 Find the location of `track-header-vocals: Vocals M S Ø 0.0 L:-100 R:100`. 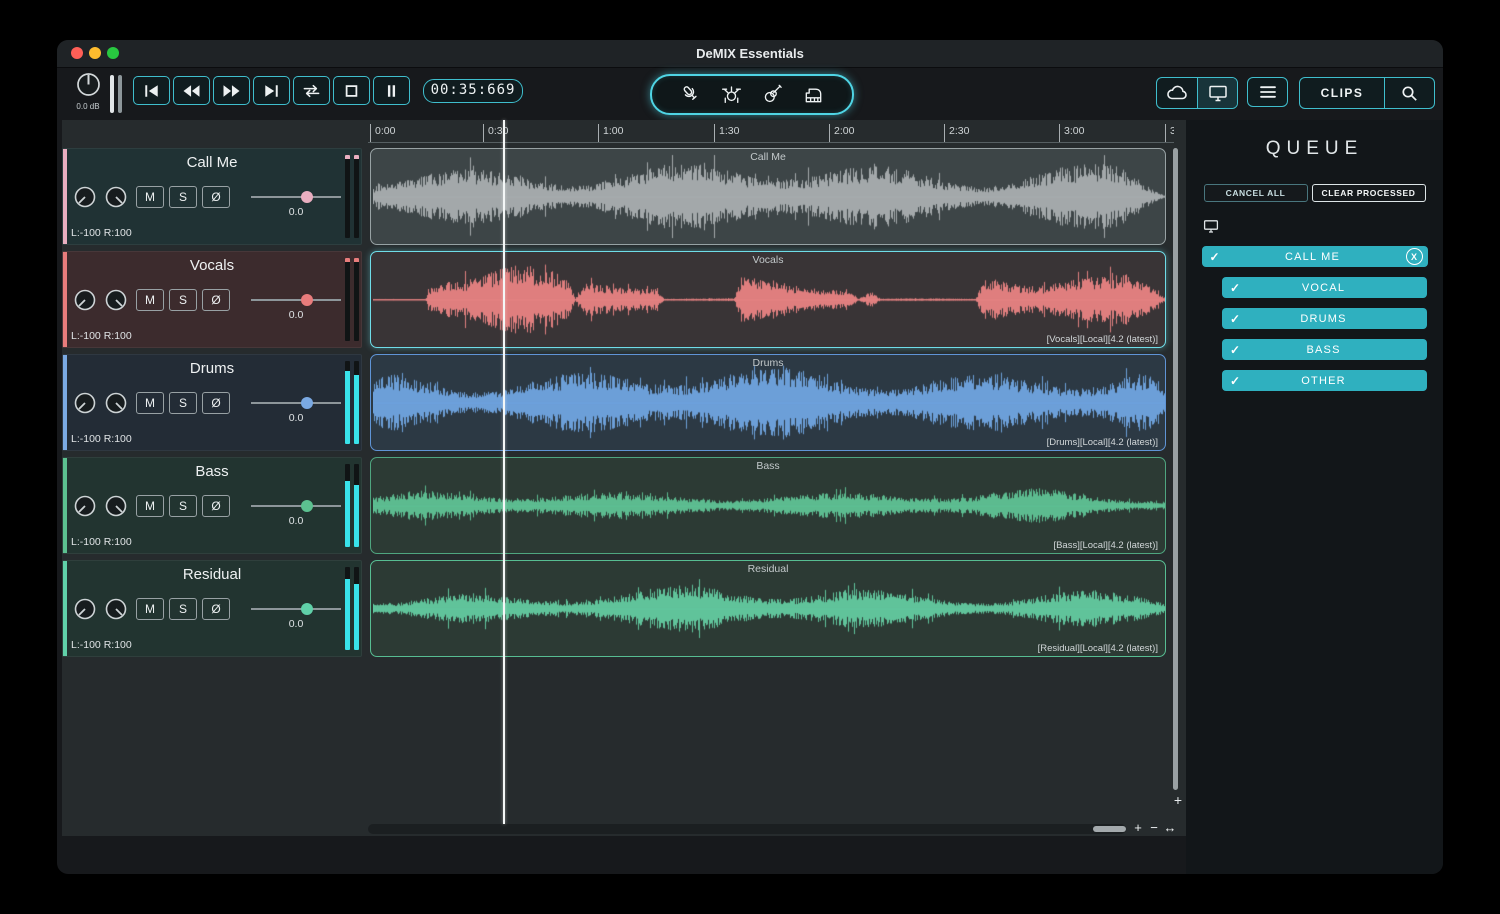

track-header-vocals: Vocals M S Ø 0.0 L:-100 R:100 is located at coordinates (212, 299).